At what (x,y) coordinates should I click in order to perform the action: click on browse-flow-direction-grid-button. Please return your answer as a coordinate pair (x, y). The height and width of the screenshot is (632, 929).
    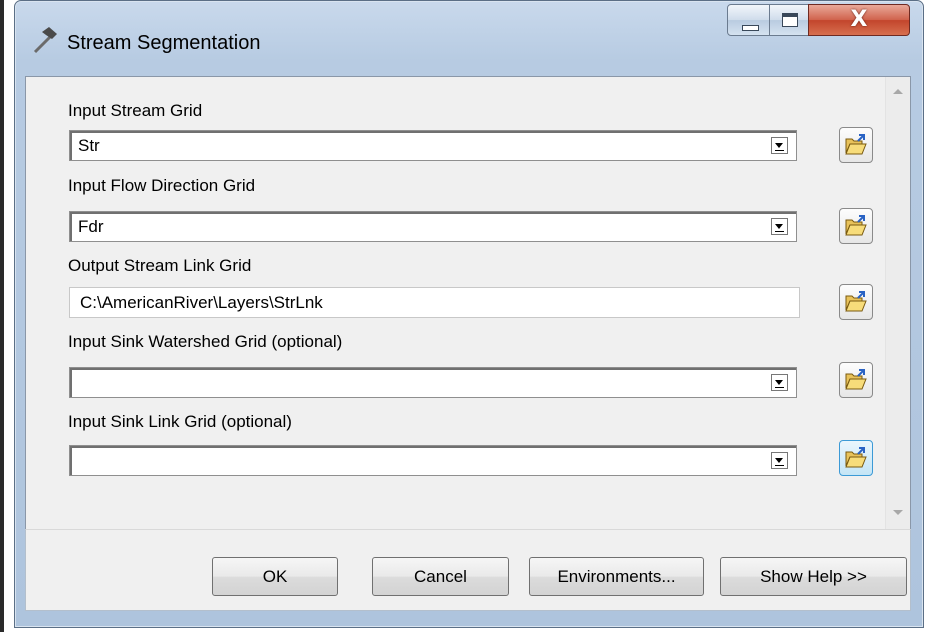
    Looking at the image, I should click on (856, 226).